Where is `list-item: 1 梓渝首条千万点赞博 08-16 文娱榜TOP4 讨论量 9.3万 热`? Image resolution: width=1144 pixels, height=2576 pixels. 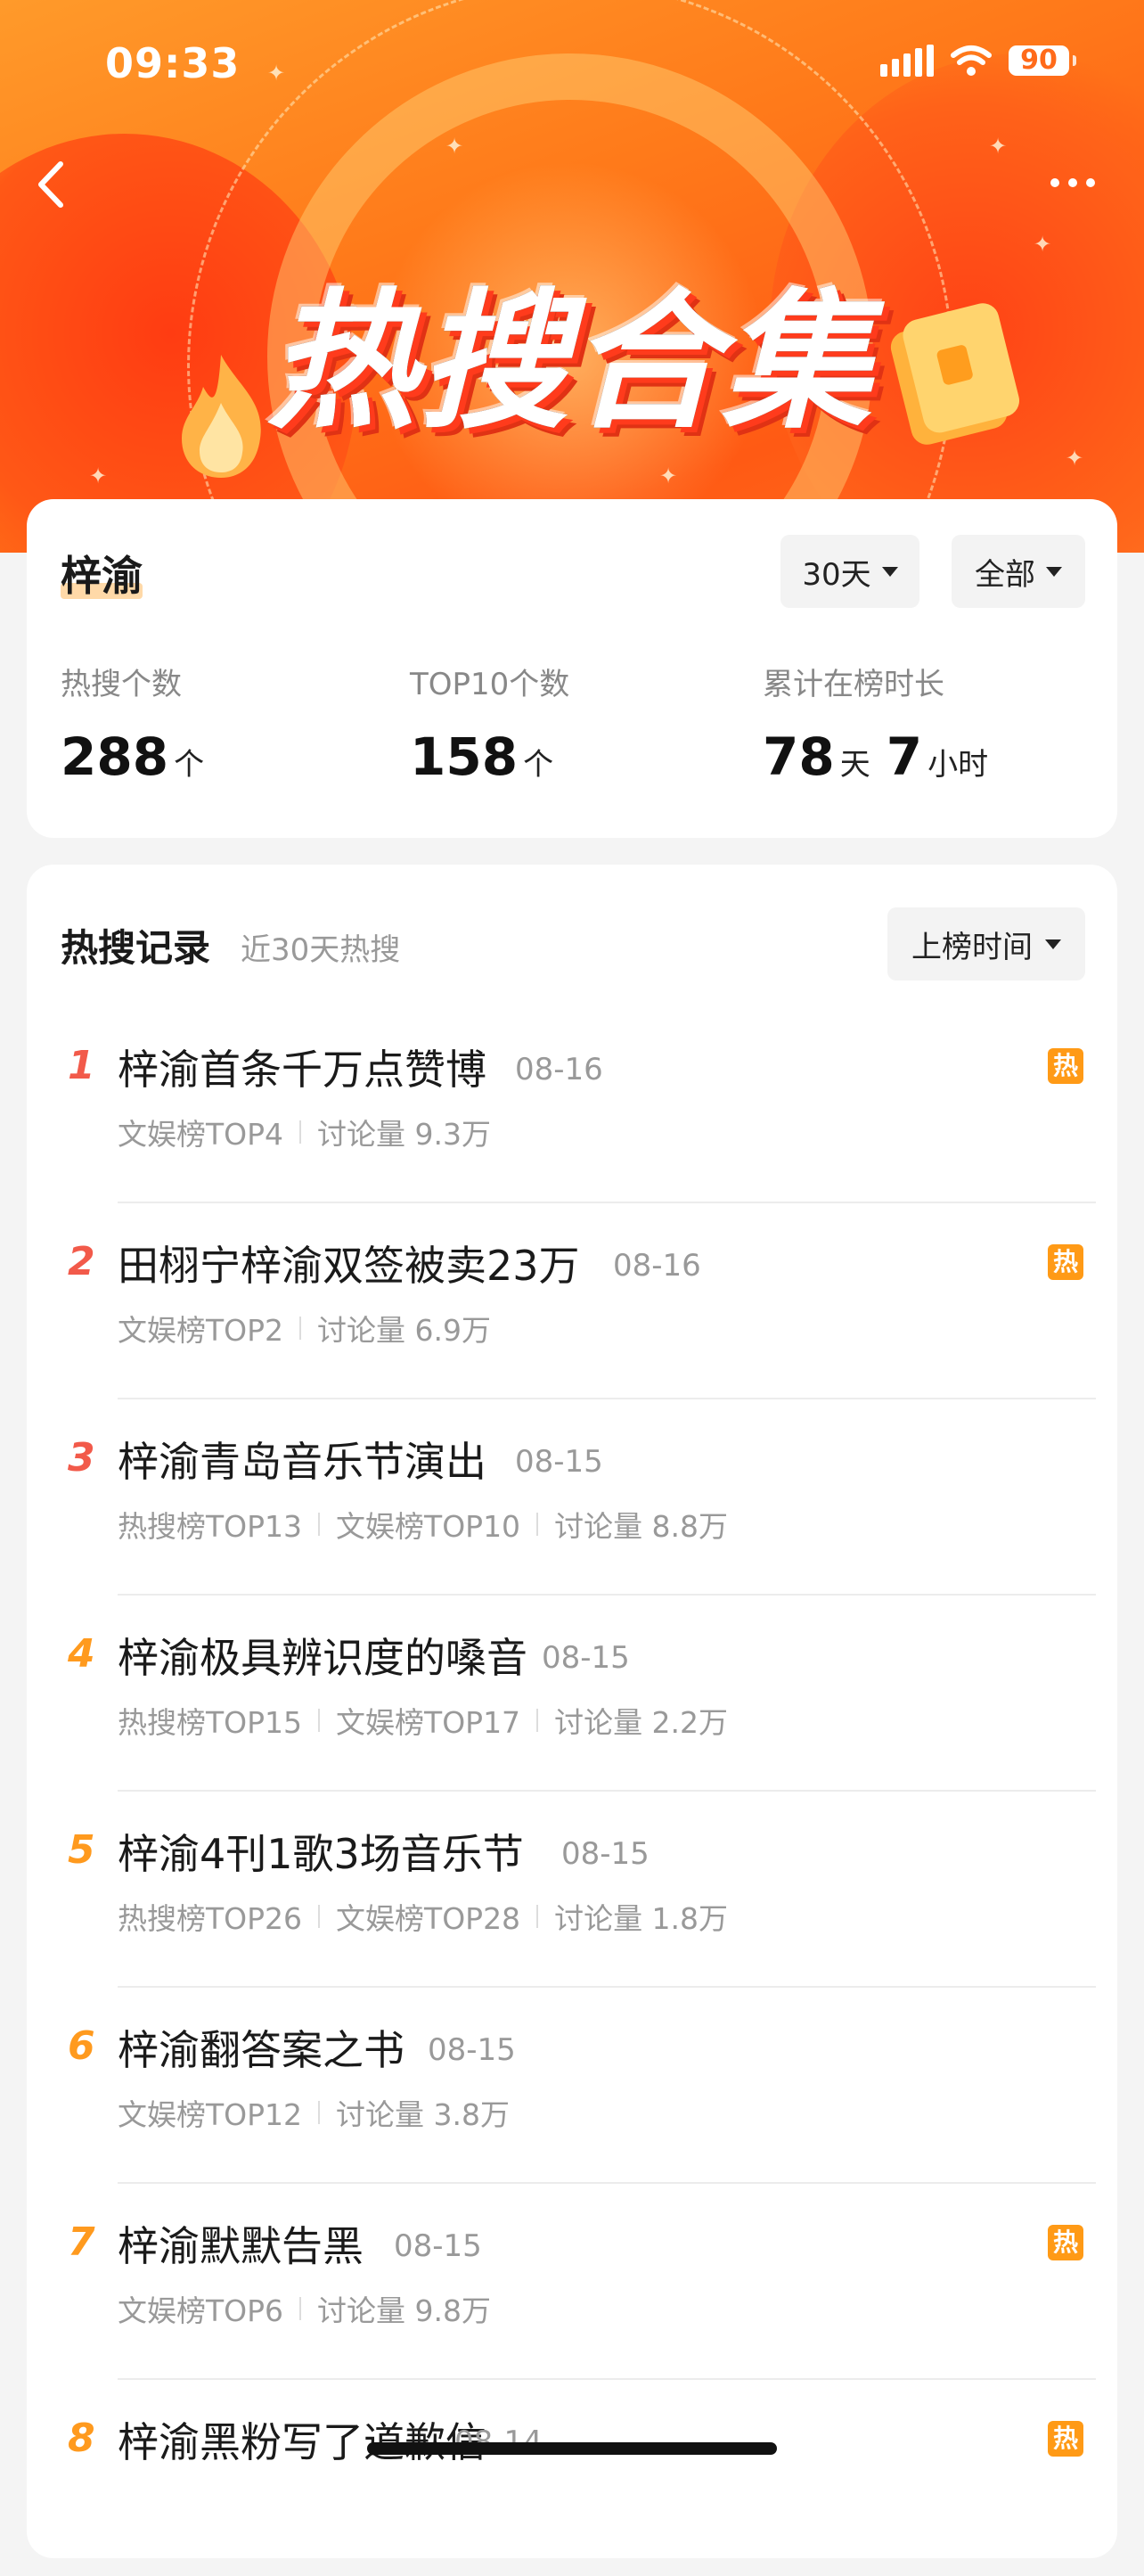
list-item: 1 梓渝首条千万点赞博 08-16 文娱榜TOP4 讨论量 9.3万 热 is located at coordinates (572, 1105).